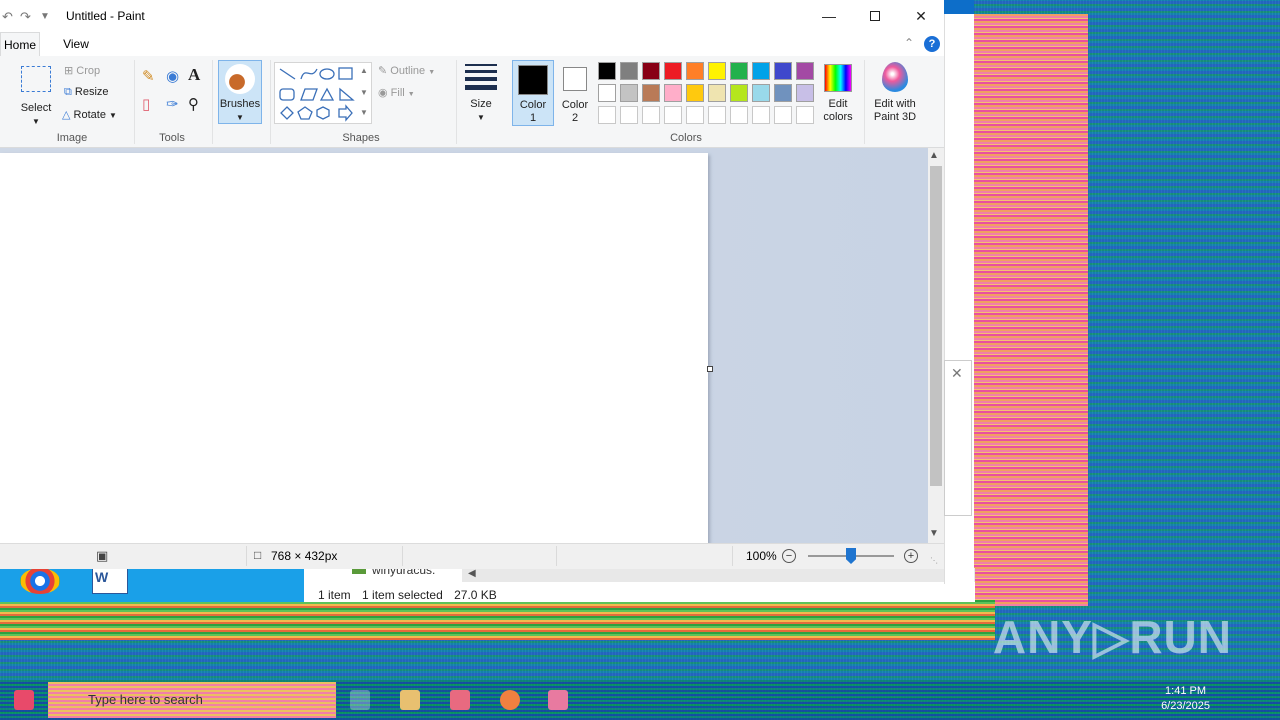  What do you see at coordinates (25, 17) in the screenshot?
I see `redo-icon: ↷` at bounding box center [25, 17].